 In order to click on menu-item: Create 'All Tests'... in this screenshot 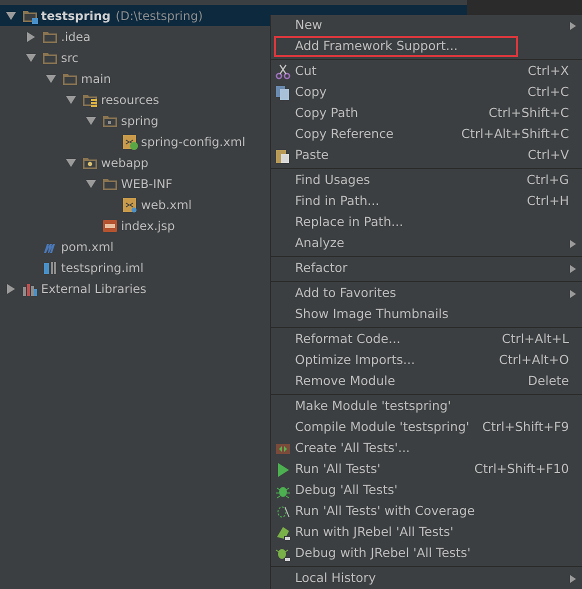, I will do `click(426, 448)`.